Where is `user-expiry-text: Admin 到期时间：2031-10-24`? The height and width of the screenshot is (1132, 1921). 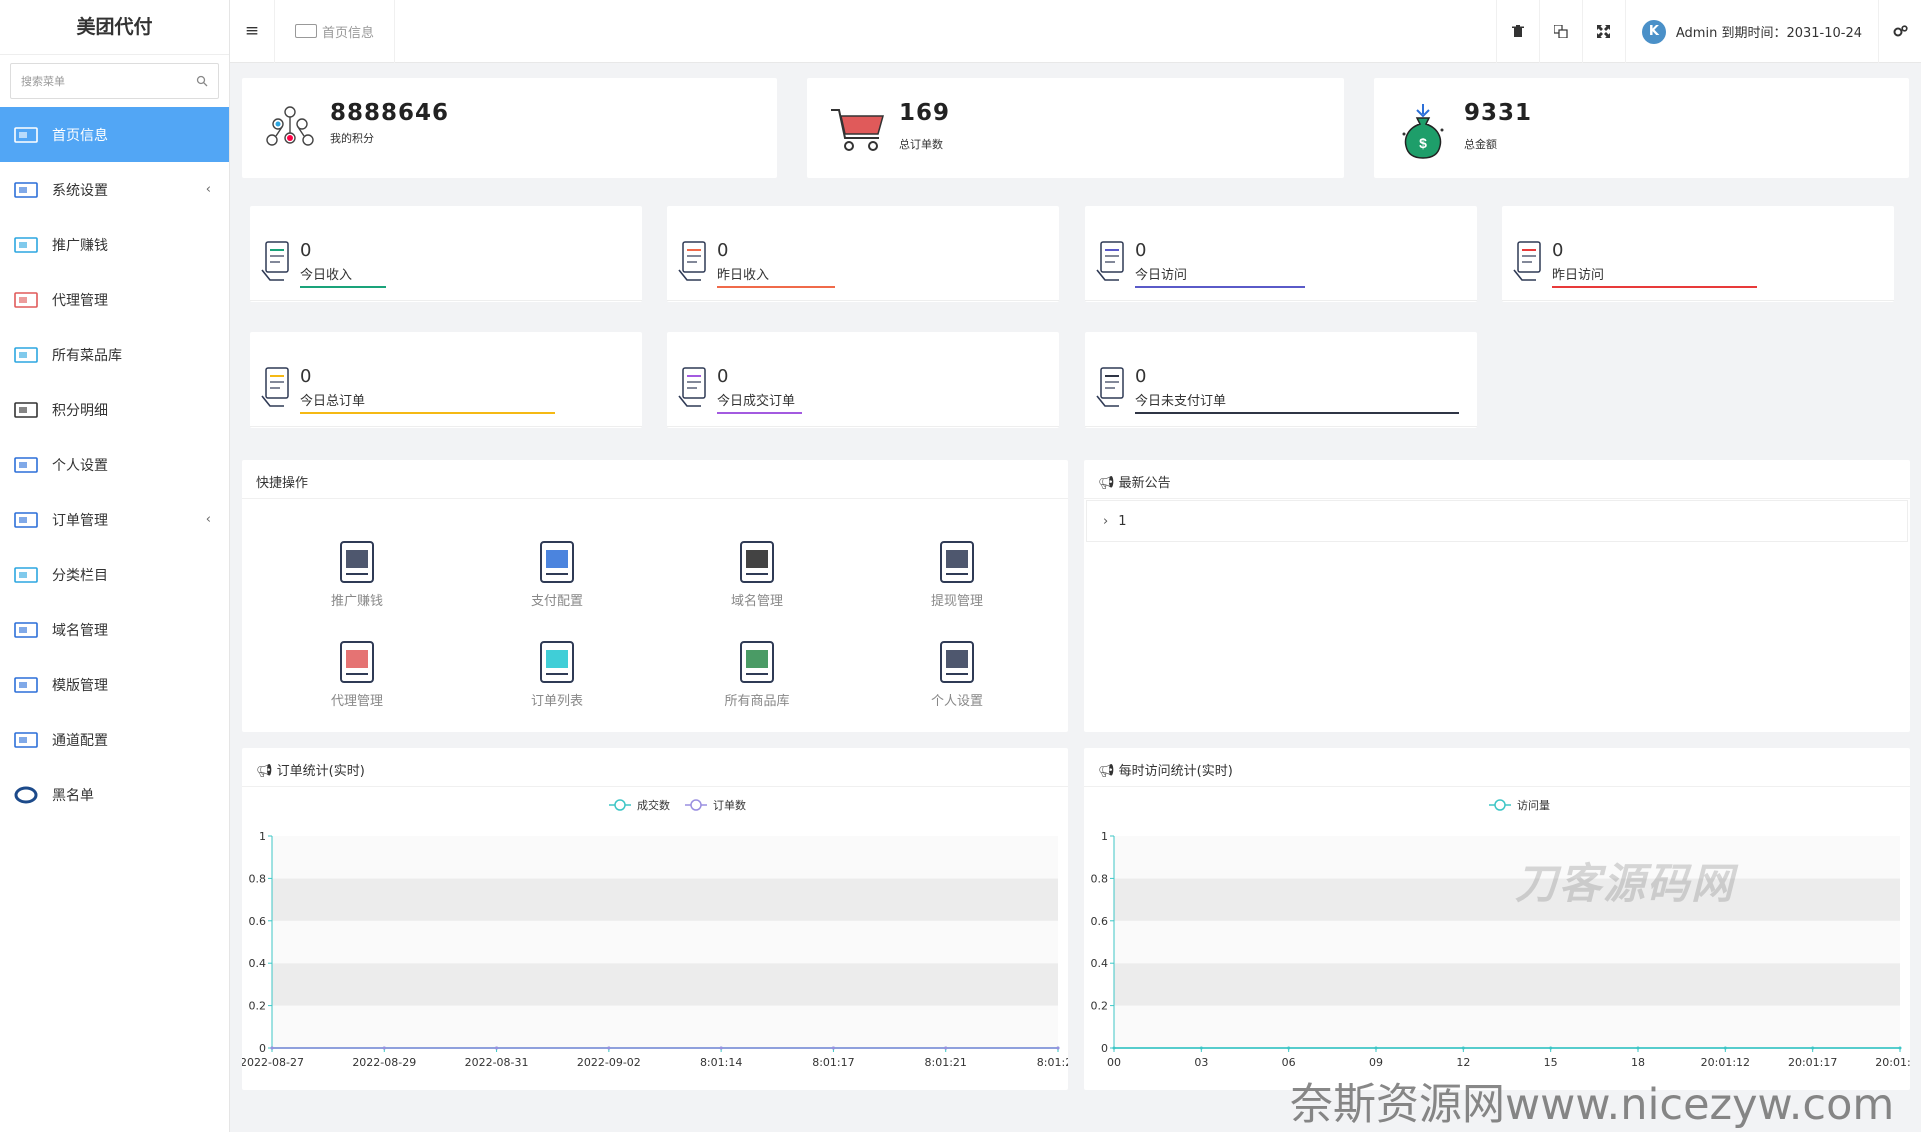 user-expiry-text: Admin 到期时间：2031-10-24 is located at coordinates (1768, 33).